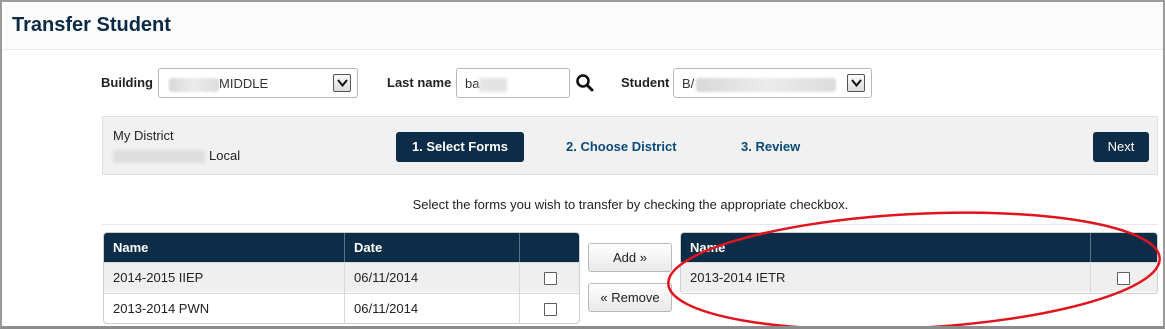 This screenshot has height=329, width=1165. What do you see at coordinates (738, 277) in the screenshot?
I see `form-name: 2013-2014 IETR` at bounding box center [738, 277].